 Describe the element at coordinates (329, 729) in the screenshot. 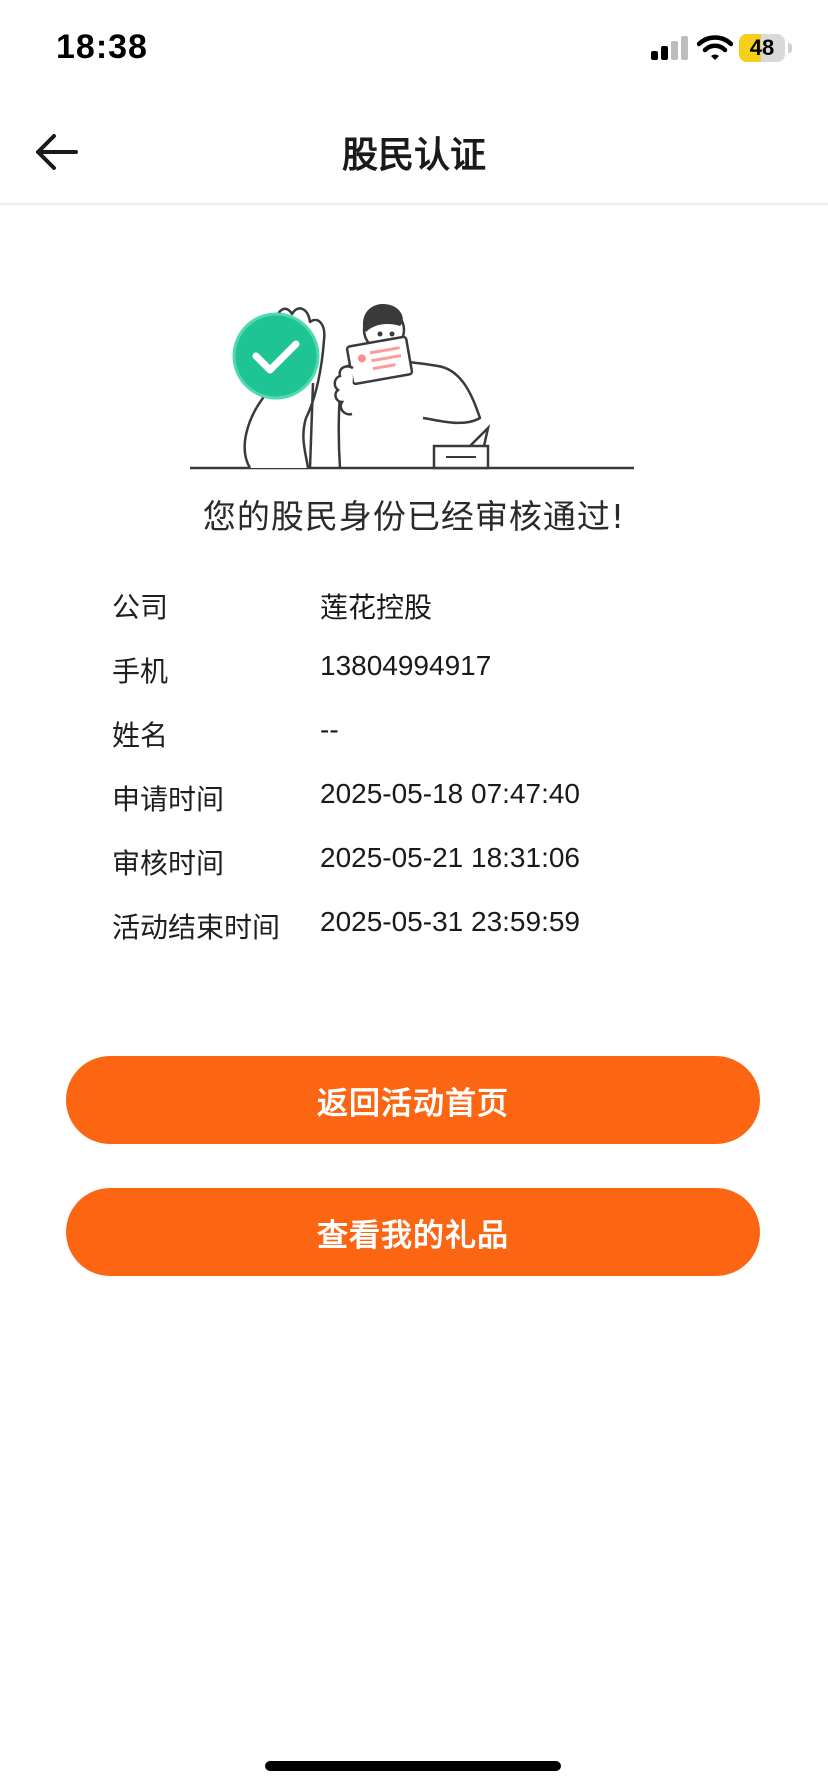

I see `info-value: --` at that location.